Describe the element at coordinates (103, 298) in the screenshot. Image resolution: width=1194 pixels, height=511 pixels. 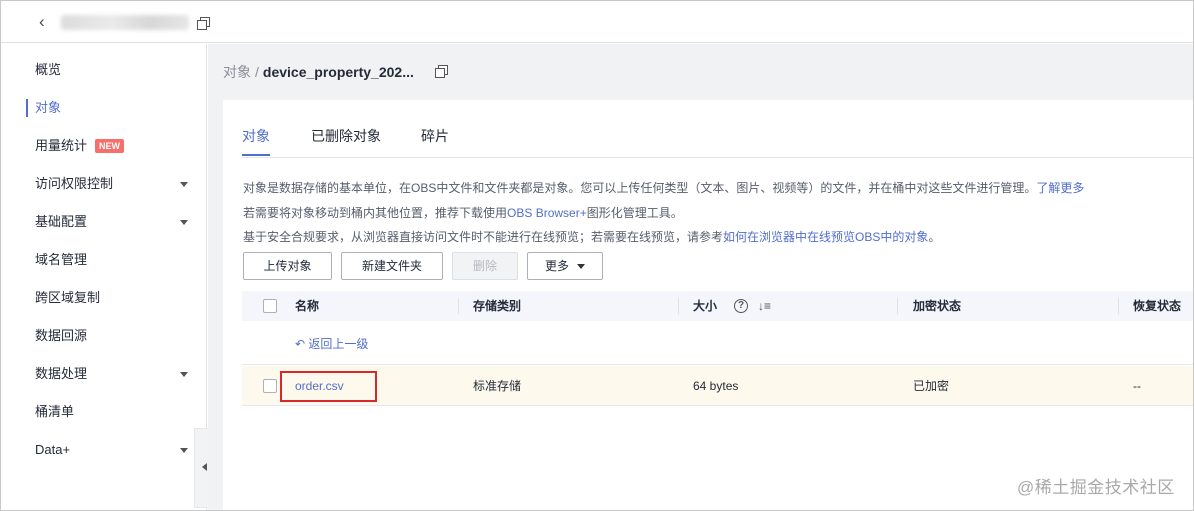
I see `sidebar-item-cross-region-replication: 跨区域复制` at that location.